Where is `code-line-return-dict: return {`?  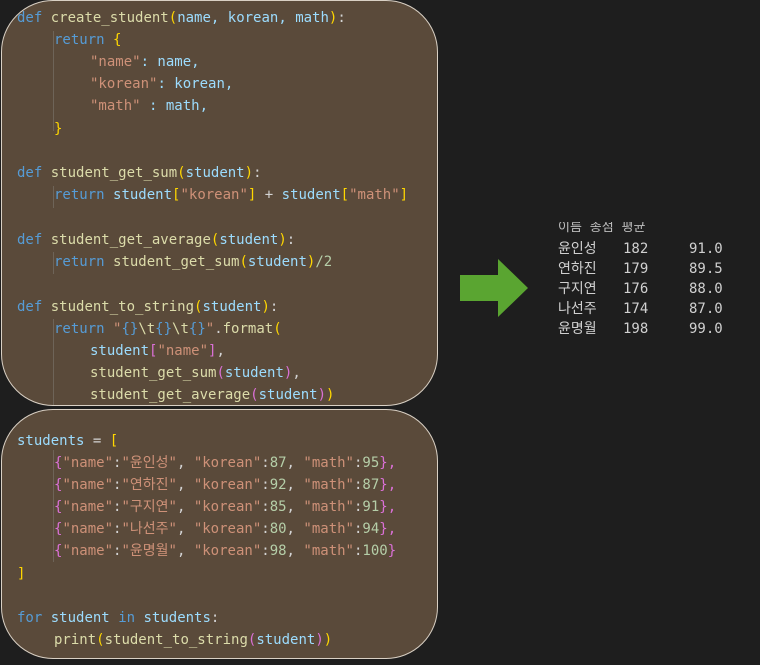 code-line-return-dict: return { is located at coordinates (88, 40).